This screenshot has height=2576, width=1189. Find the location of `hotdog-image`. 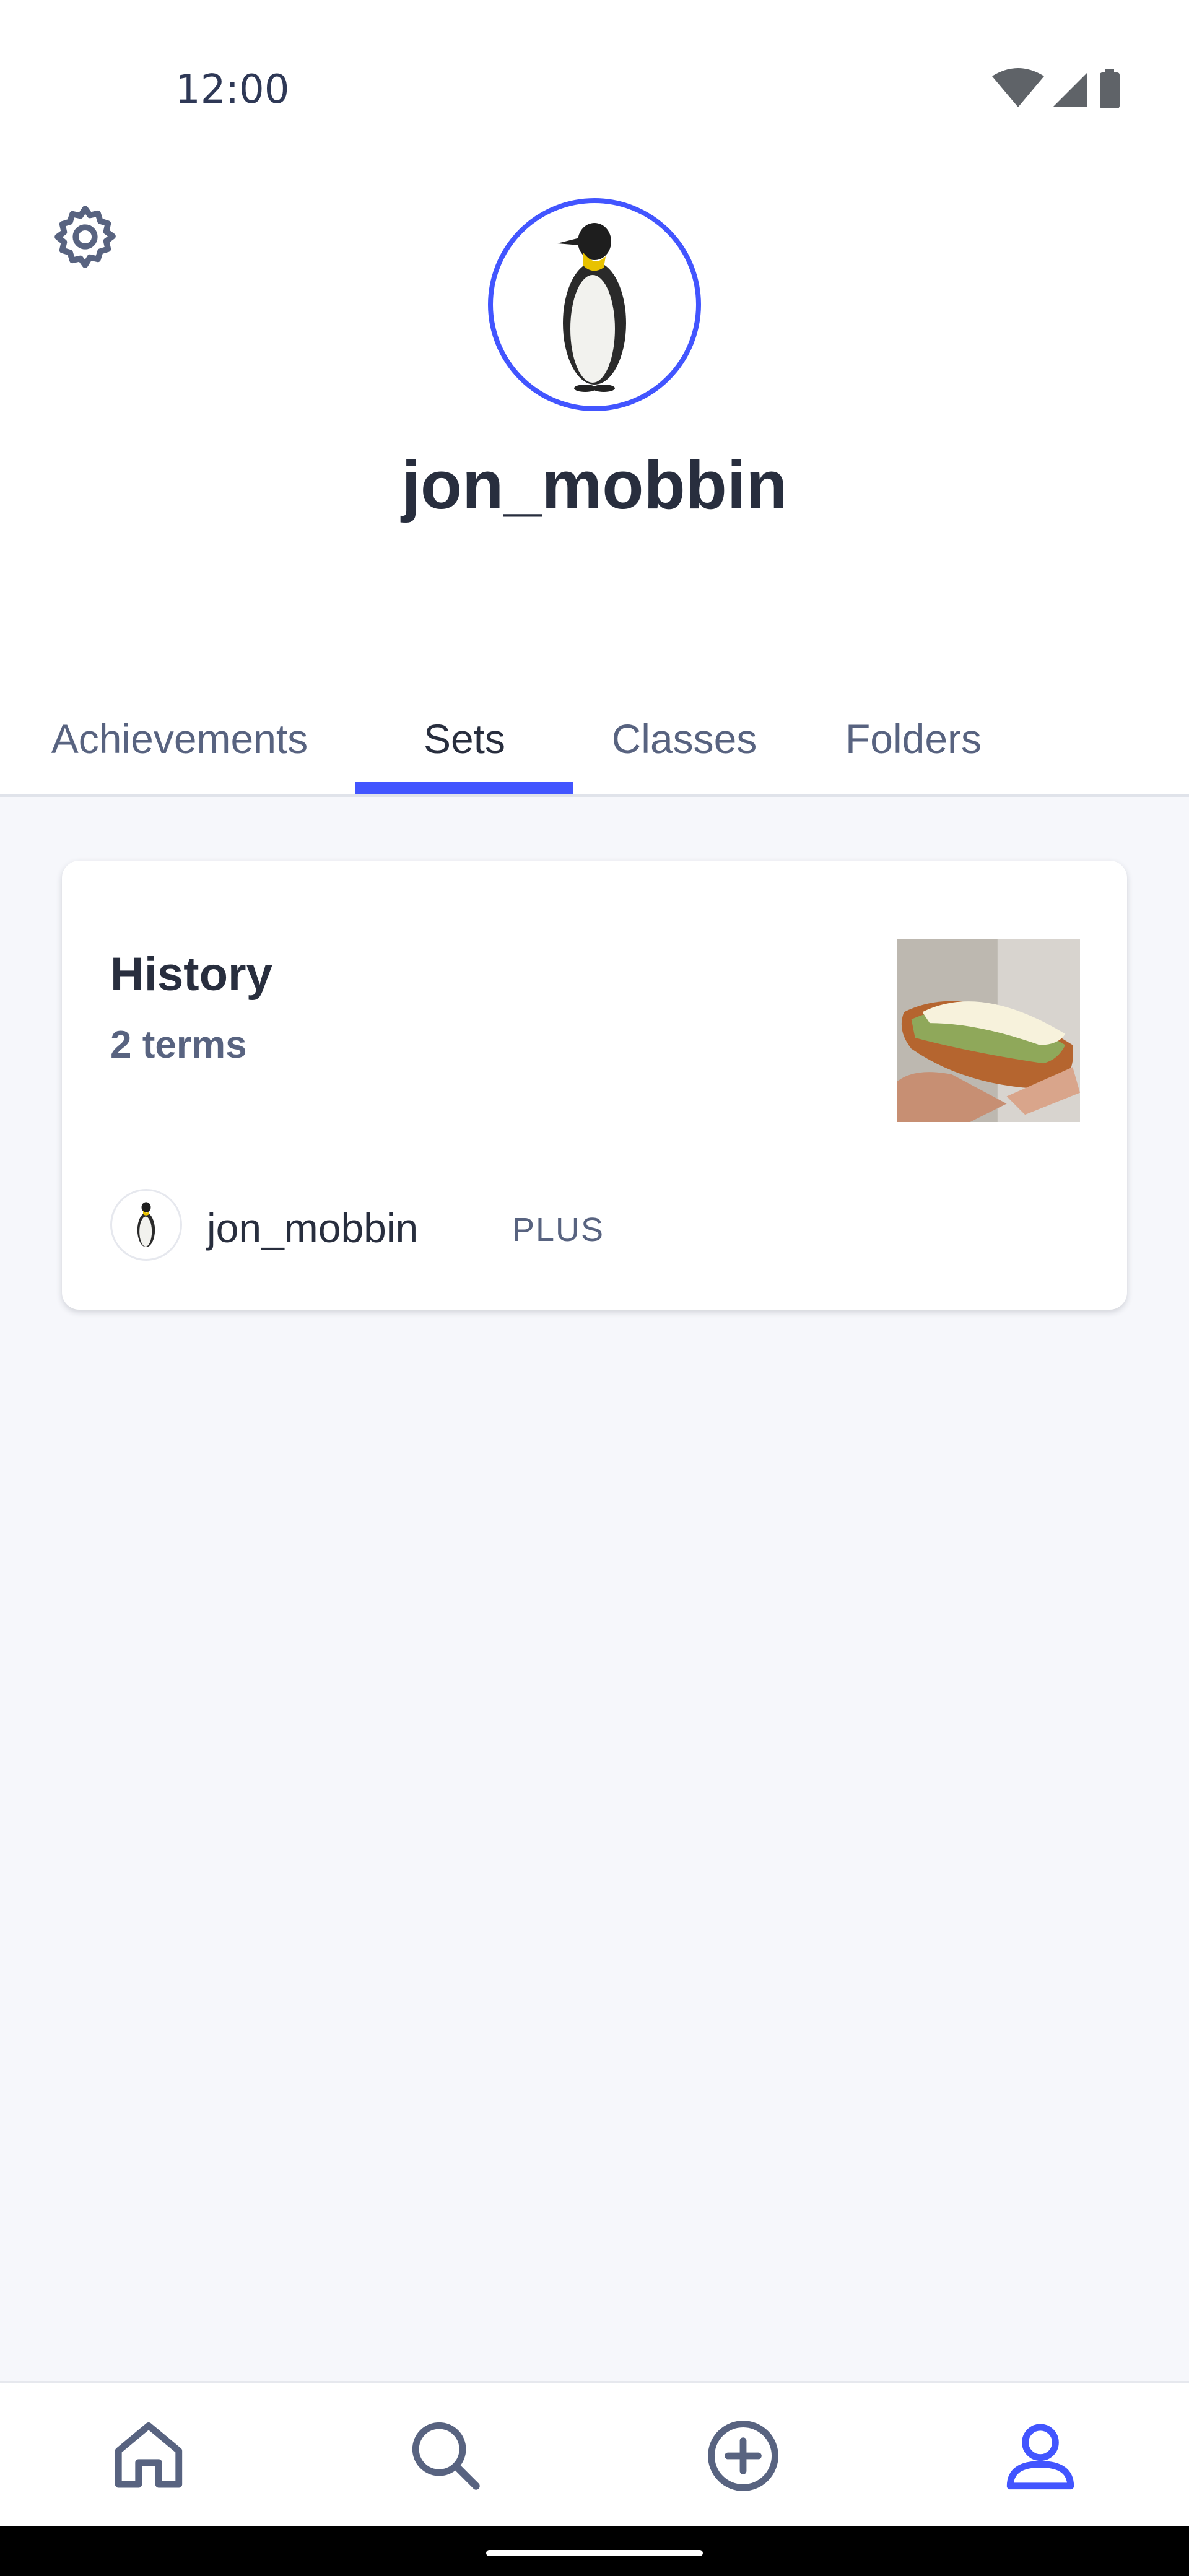

hotdog-image is located at coordinates (988, 1030).